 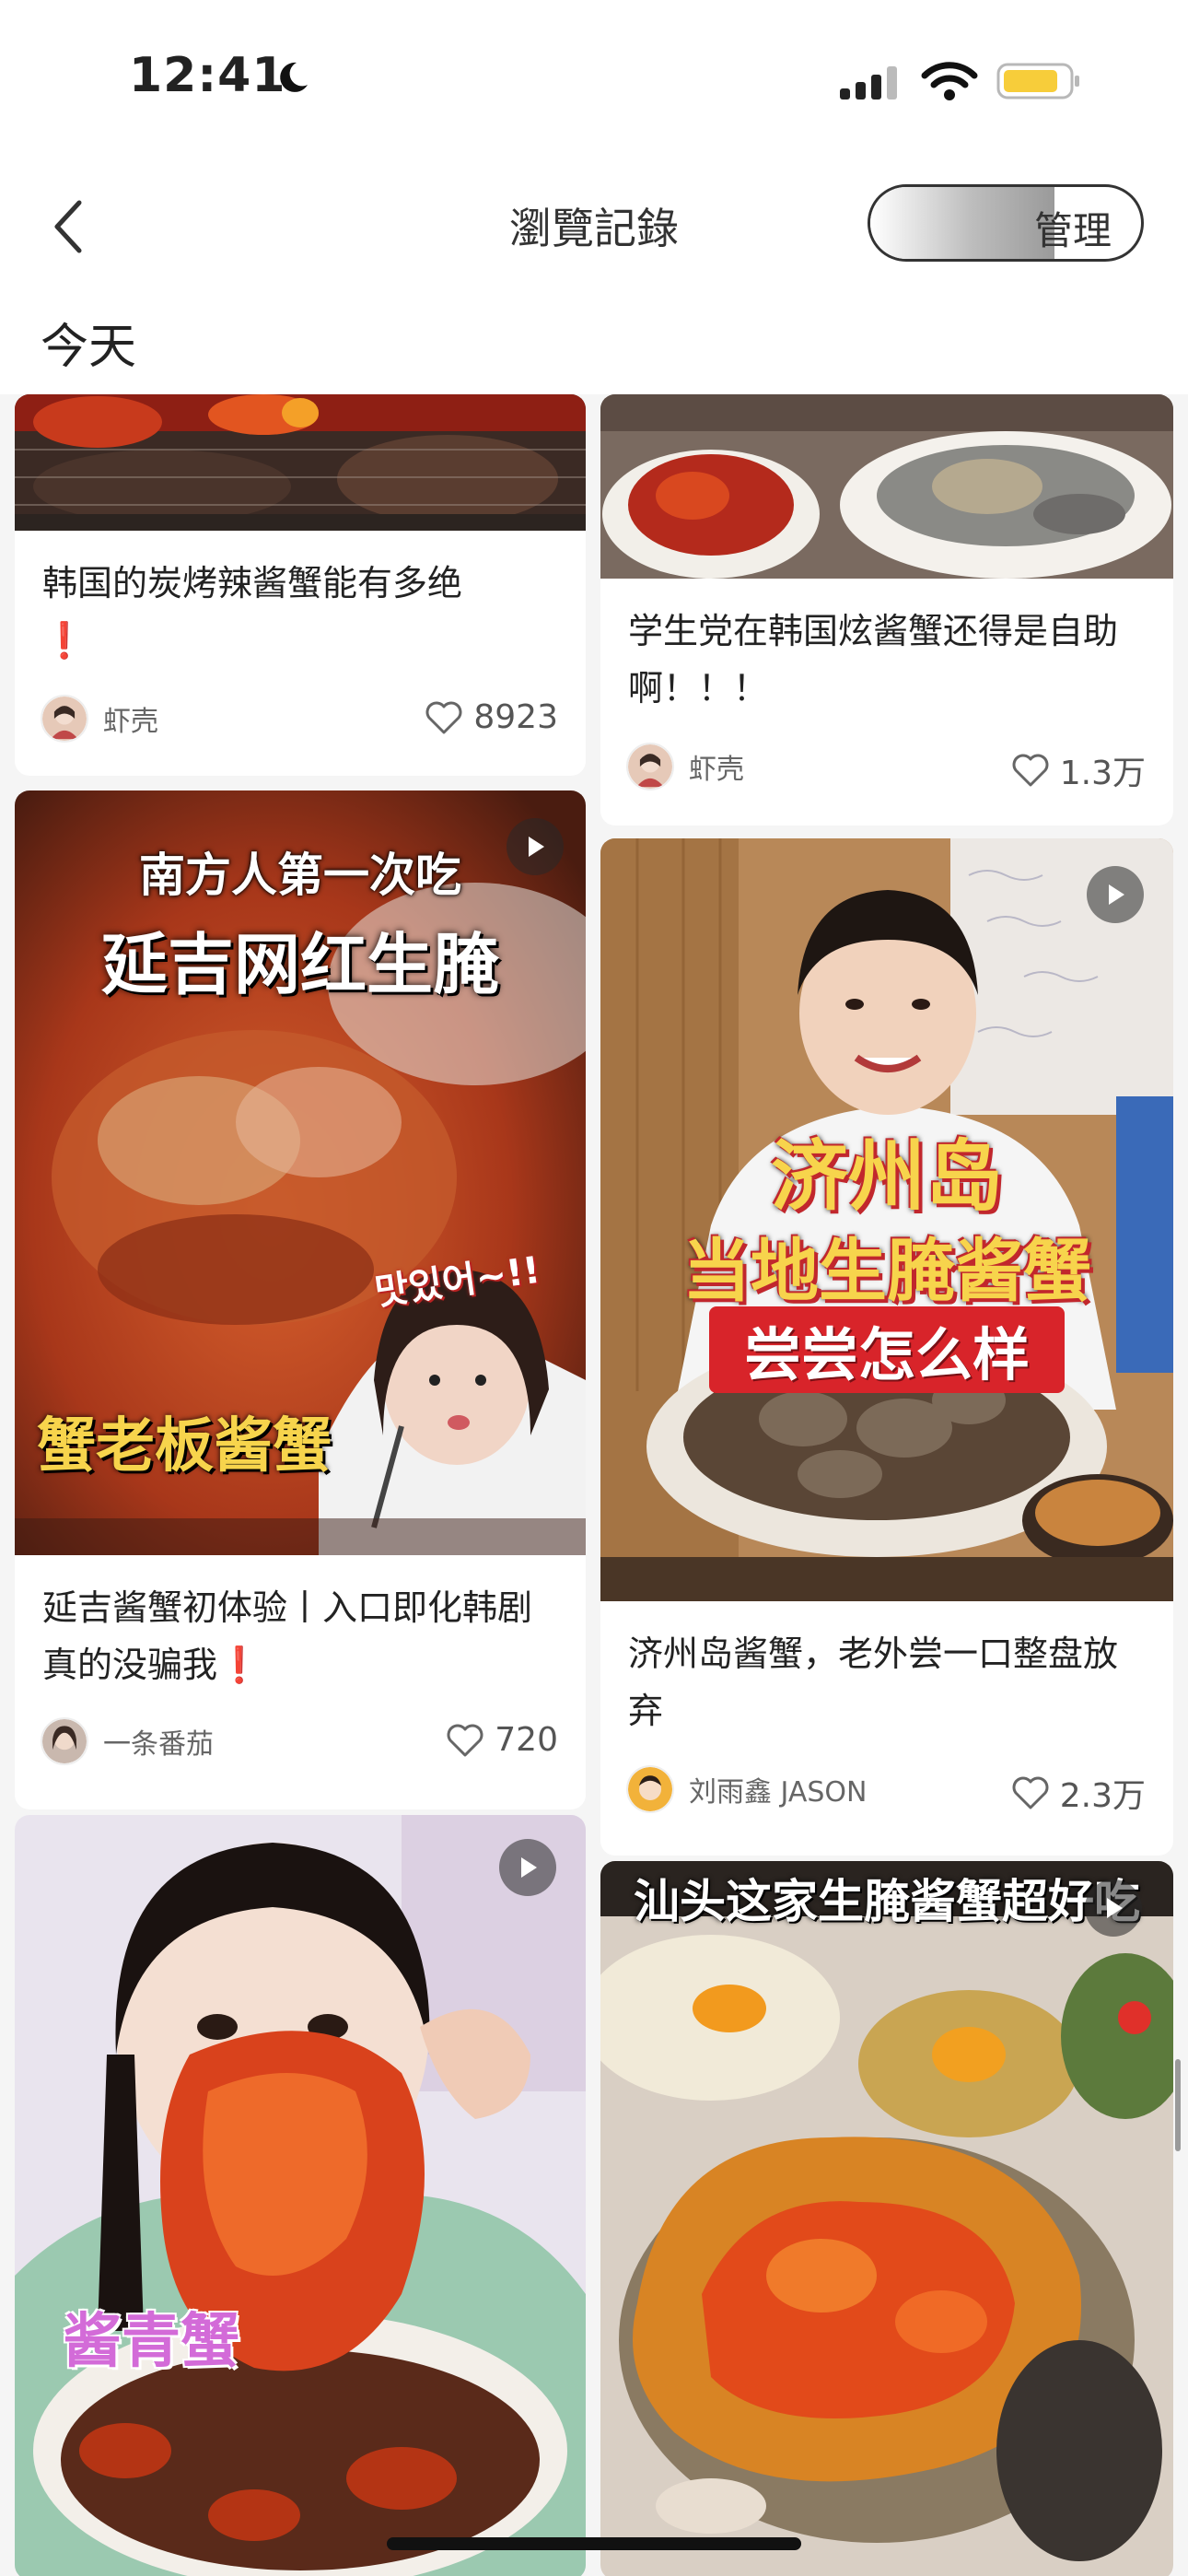 I want to click on note-card: 韩国的炭烤辣酱蟹能有多绝 ❗ 虾壳 8923, so click(x=300, y=585).